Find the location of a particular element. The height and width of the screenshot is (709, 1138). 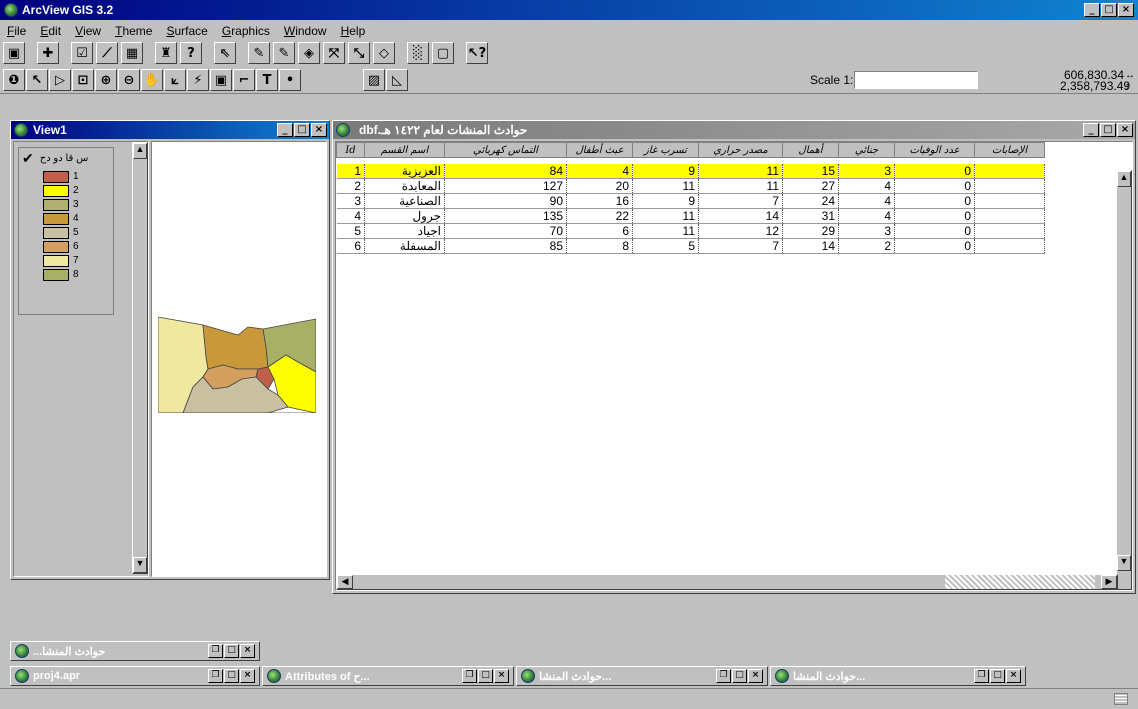

menu-item-file: File is located at coordinates (16, 30).